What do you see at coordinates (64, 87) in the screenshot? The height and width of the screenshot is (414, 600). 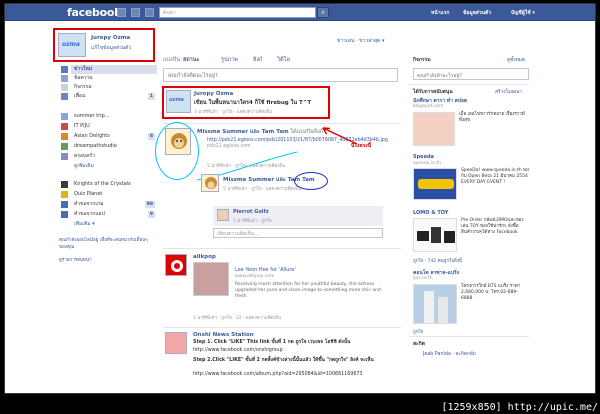 I see `calendar-icon` at bounding box center [64, 87].